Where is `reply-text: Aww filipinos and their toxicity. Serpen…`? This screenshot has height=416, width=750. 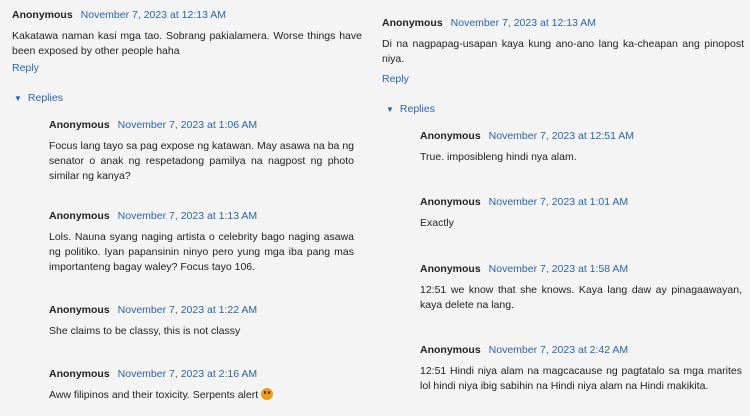 reply-text: Aww filipinos and their toxicity. Serpen… is located at coordinates (154, 395).